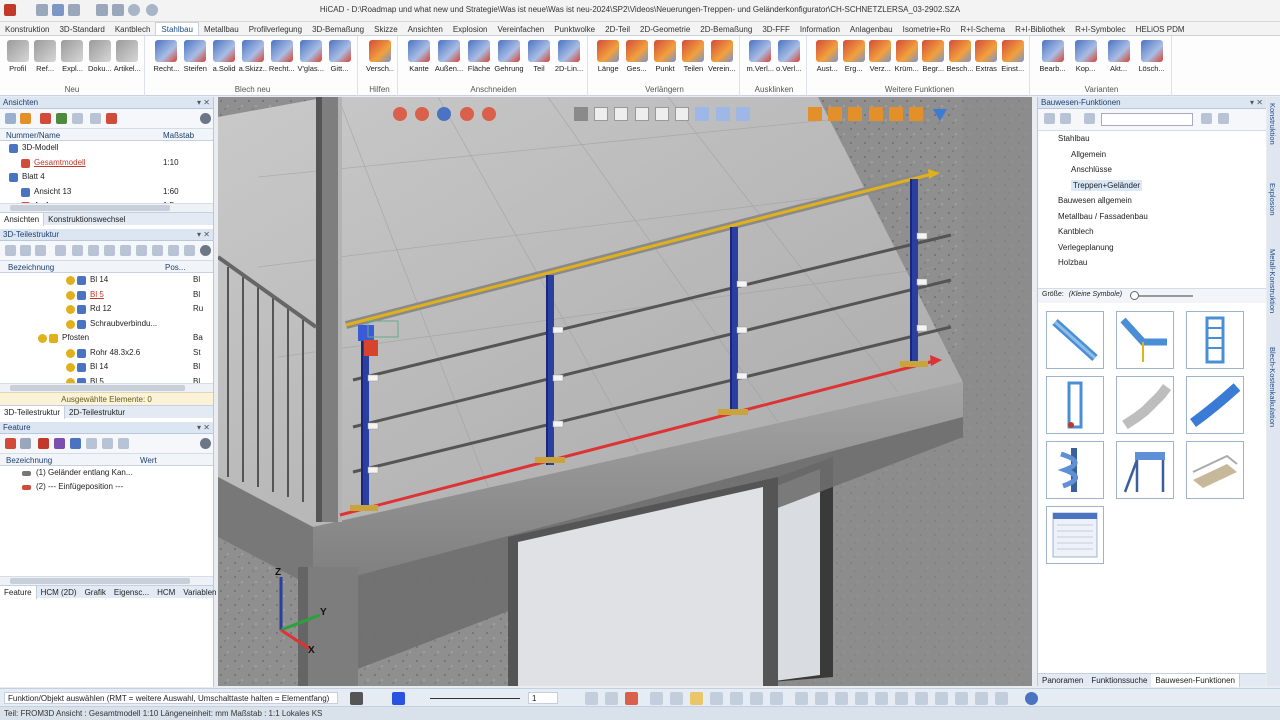 The height and width of the screenshot is (720, 1280). I want to click on slider-thumb, so click(1134, 295).